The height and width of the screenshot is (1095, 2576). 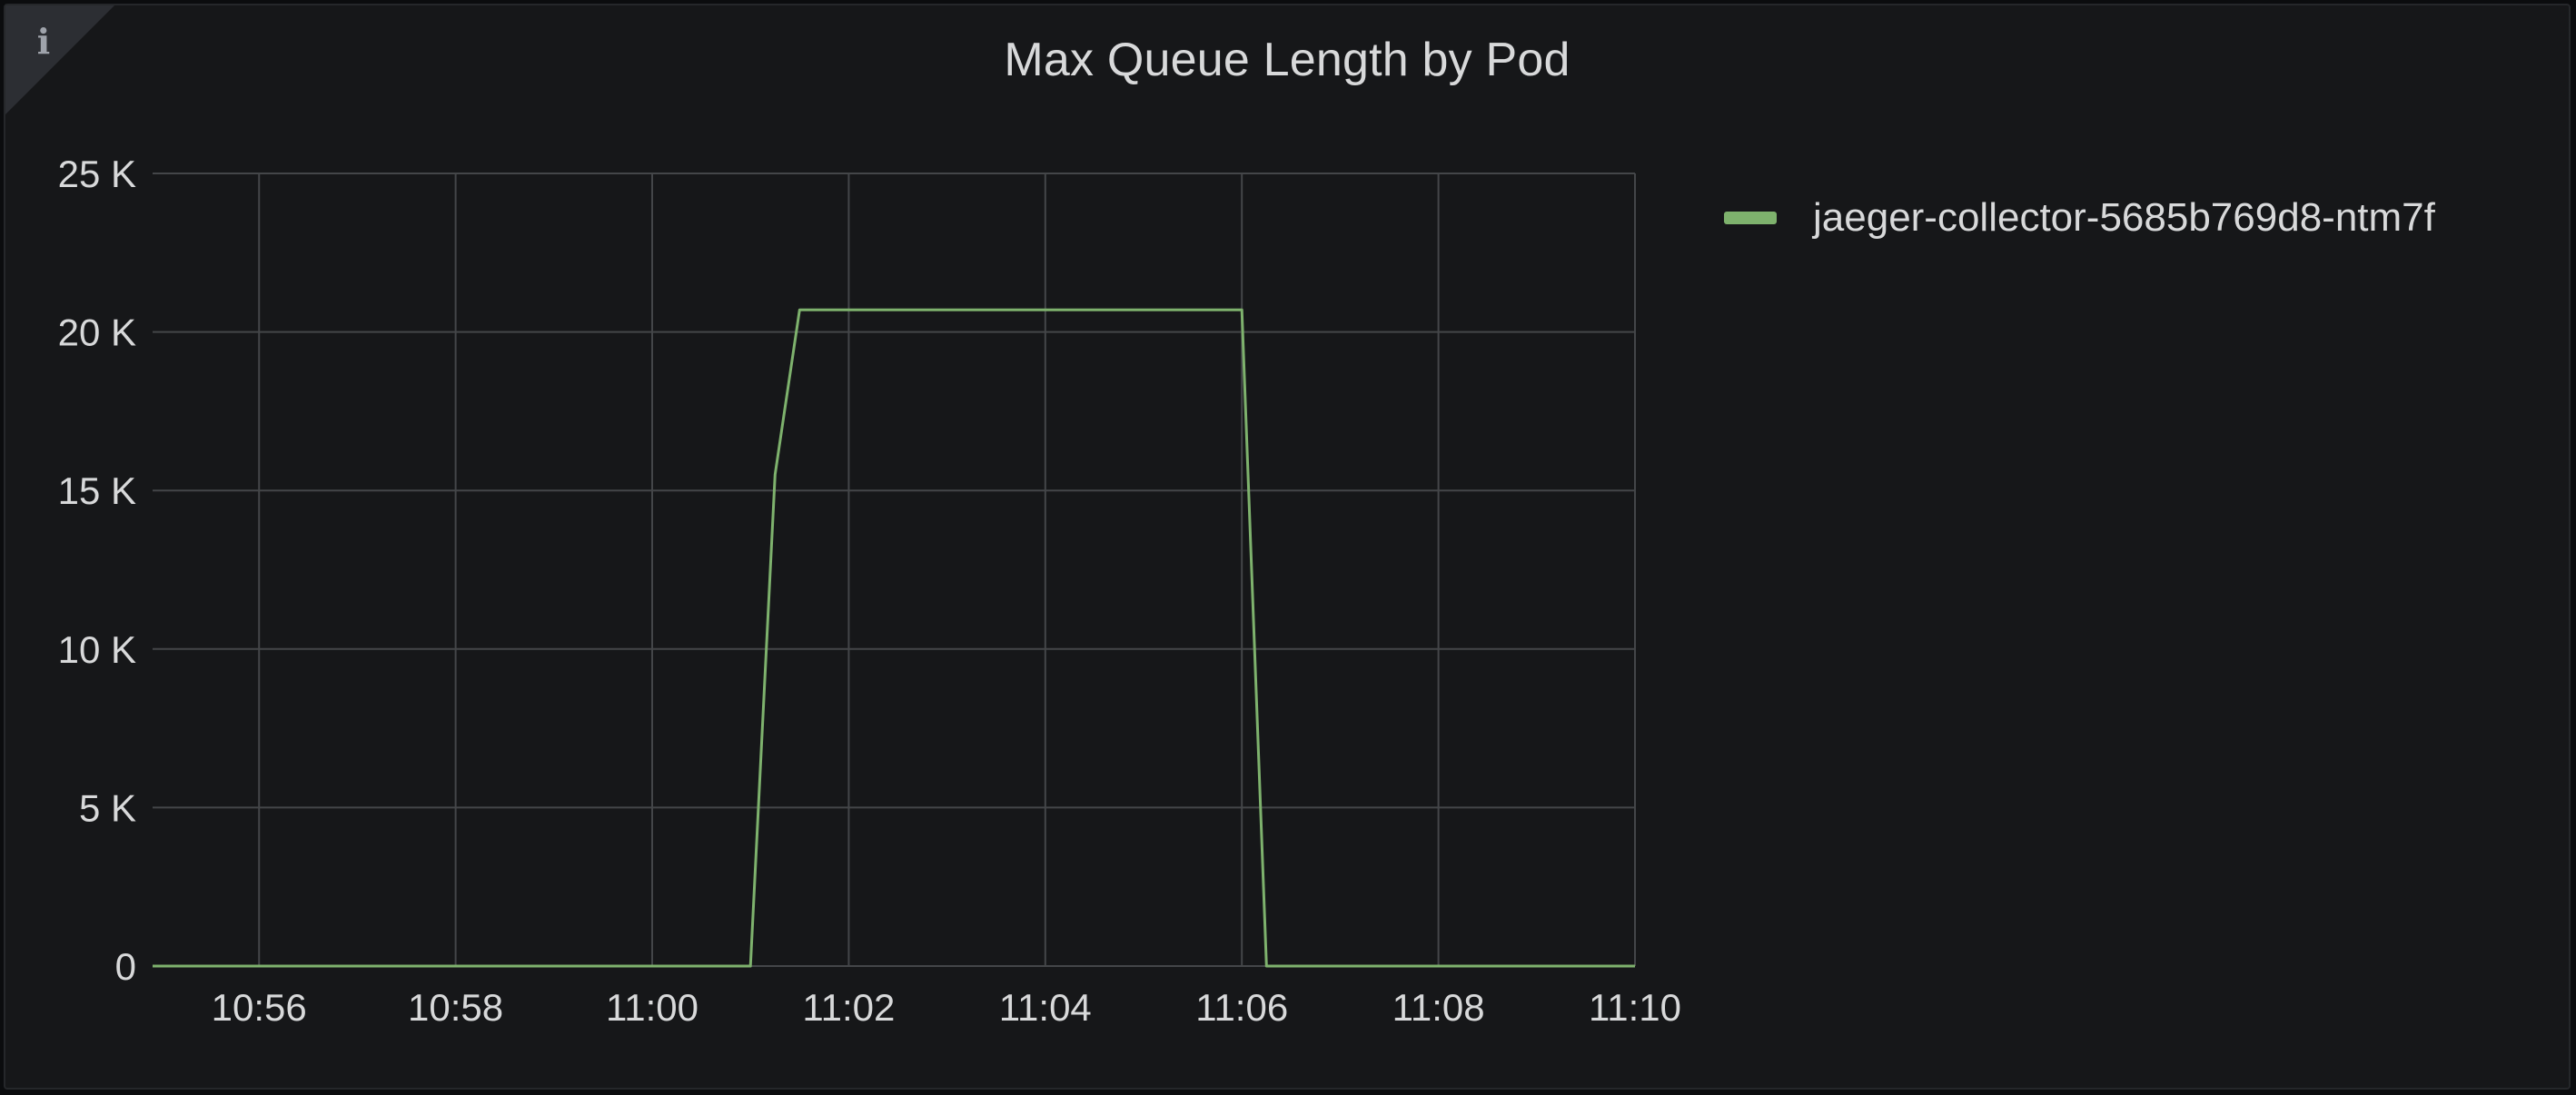 I want to click on x-tick-label: 11:10, so click(x=1635, y=1007).